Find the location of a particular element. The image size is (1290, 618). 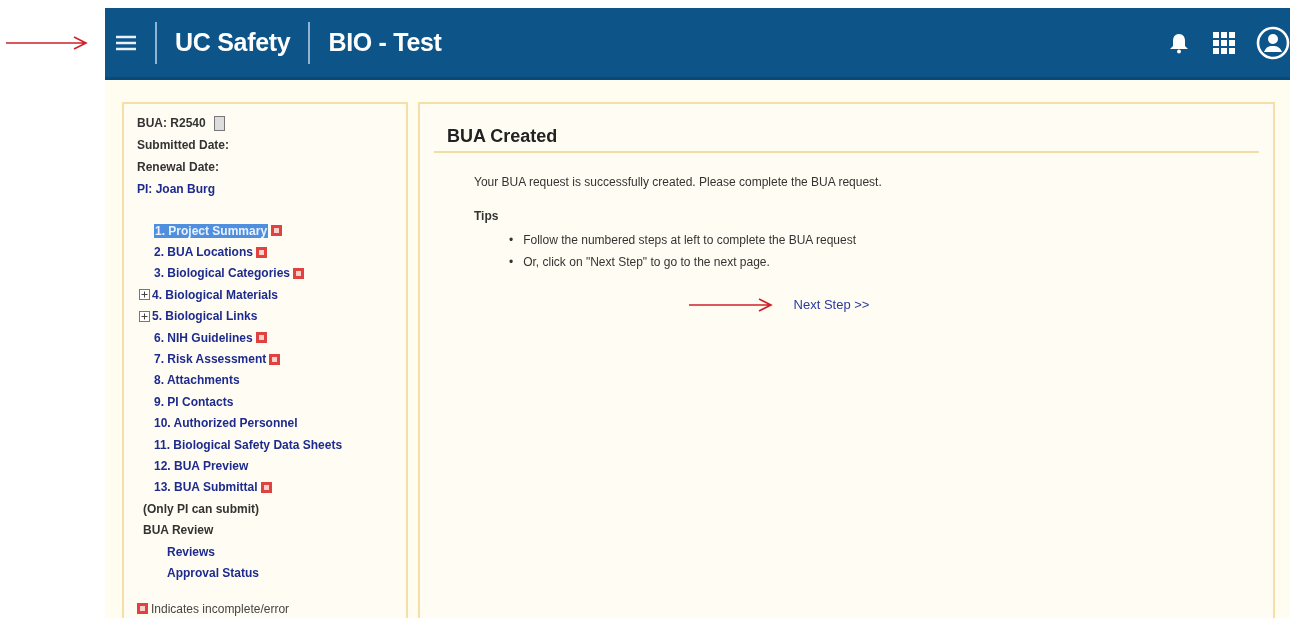

step-link: 12. BUA Preview is located at coordinates (201, 466).